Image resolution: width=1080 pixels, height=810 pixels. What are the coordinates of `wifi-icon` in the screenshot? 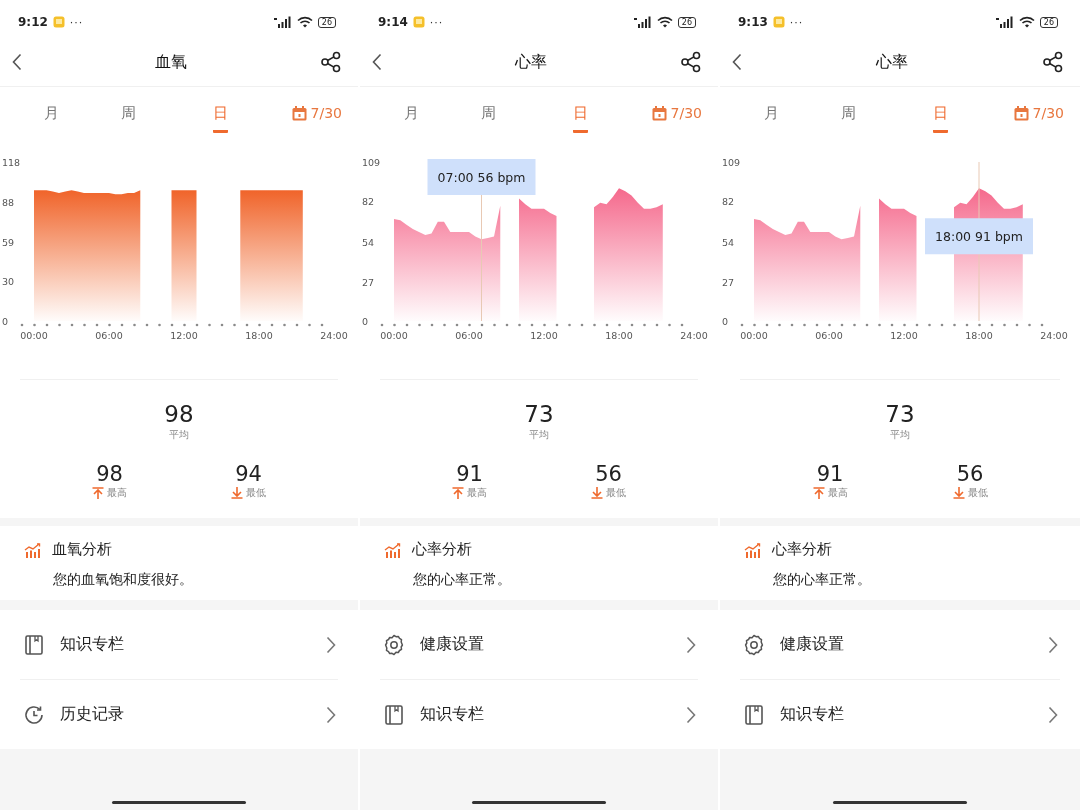 It's located at (664, 22).